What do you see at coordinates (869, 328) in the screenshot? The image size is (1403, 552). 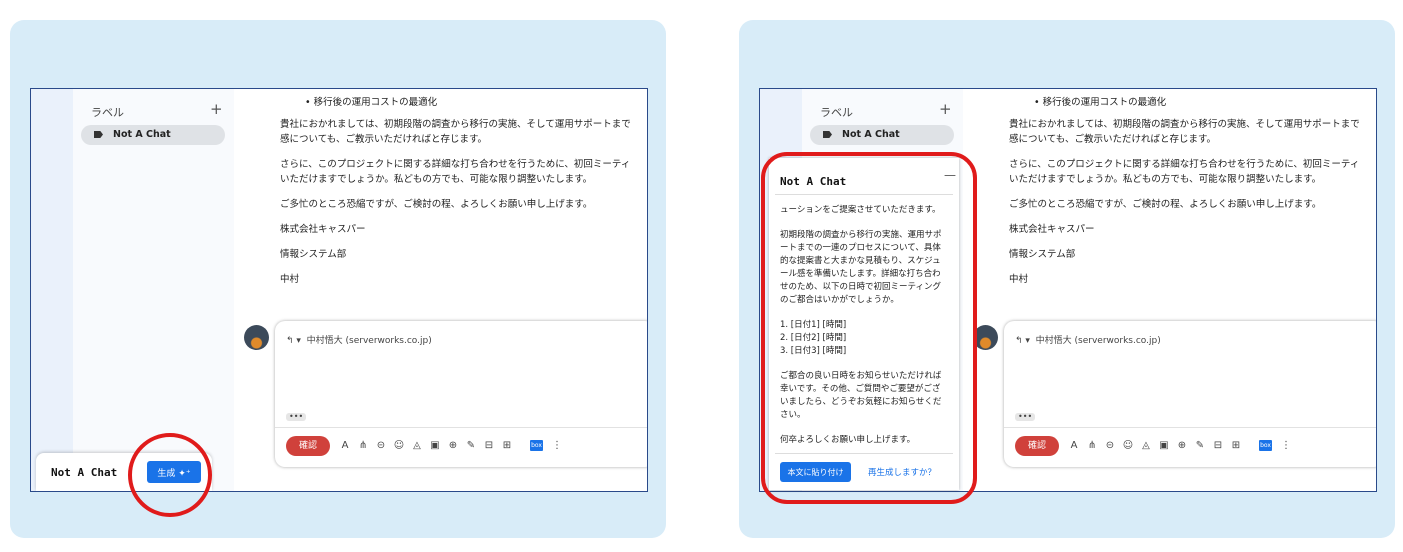 I see `highlight-rectangle` at bounding box center [869, 328].